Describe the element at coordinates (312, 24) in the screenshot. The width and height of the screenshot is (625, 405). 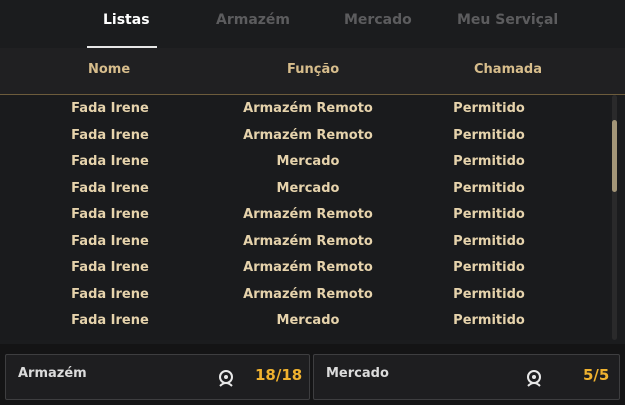
I see `tab-bar: Listas Armazém Mercado Meu Serviçal` at that location.